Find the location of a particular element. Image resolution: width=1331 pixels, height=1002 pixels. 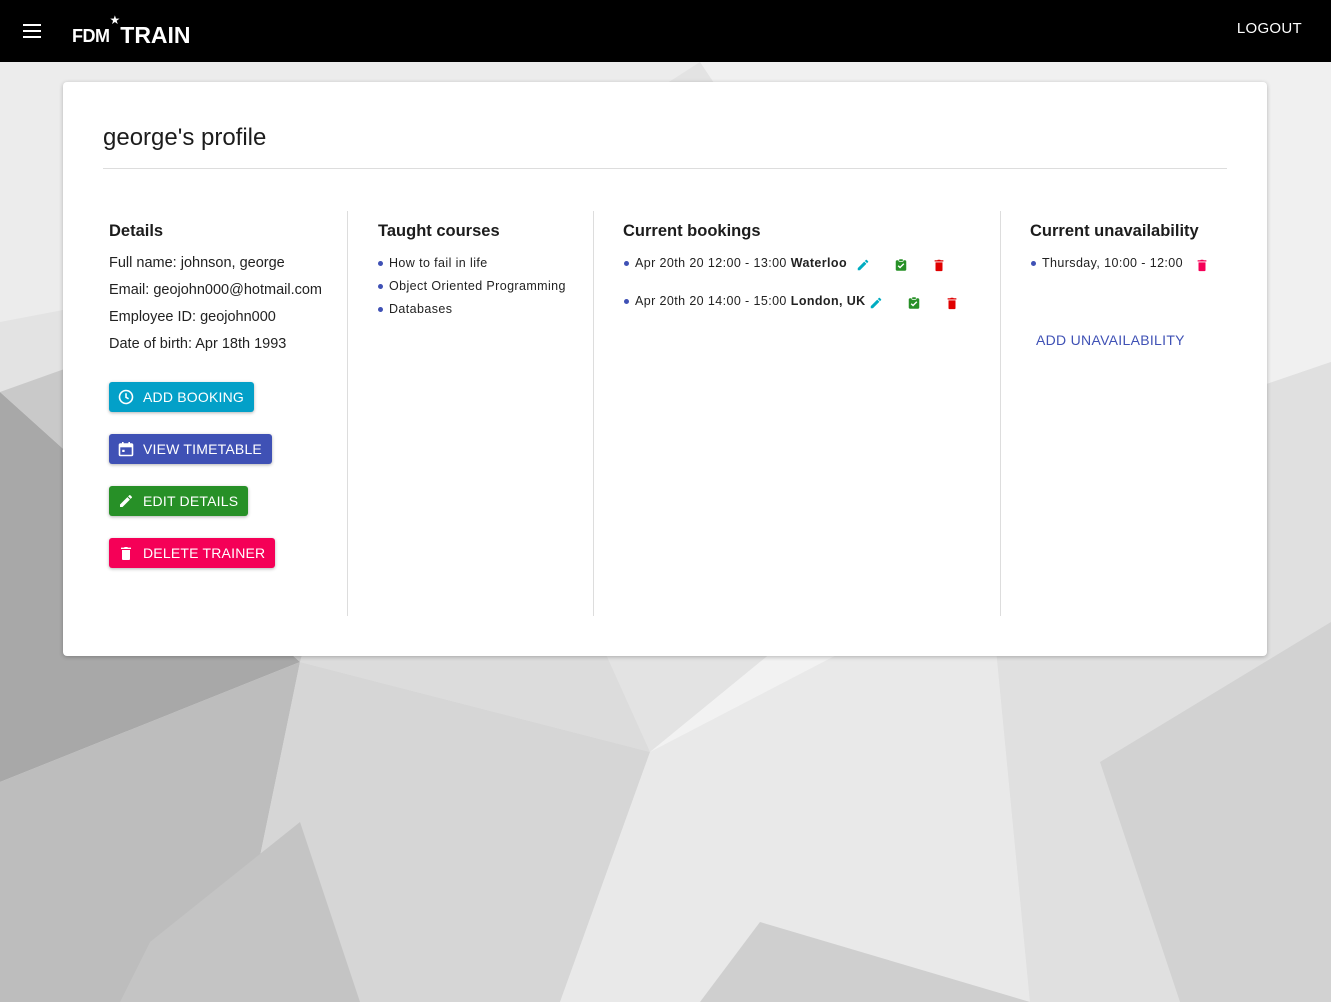

current-unavailability-heading: Current unavailability is located at coordinates (1114, 231).